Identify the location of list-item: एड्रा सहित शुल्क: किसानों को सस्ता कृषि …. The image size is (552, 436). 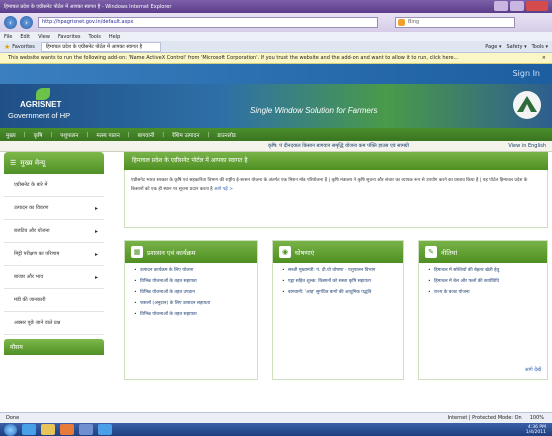
(339, 282).